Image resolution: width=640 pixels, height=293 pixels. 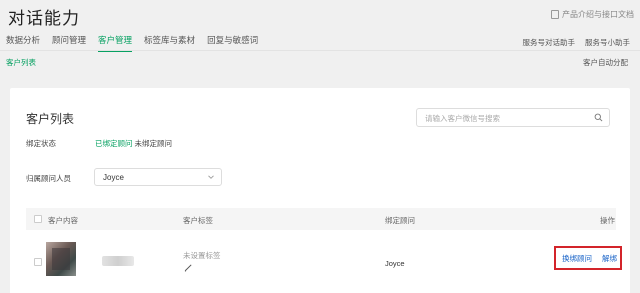 I want to click on row-checkbox, so click(x=38, y=262).